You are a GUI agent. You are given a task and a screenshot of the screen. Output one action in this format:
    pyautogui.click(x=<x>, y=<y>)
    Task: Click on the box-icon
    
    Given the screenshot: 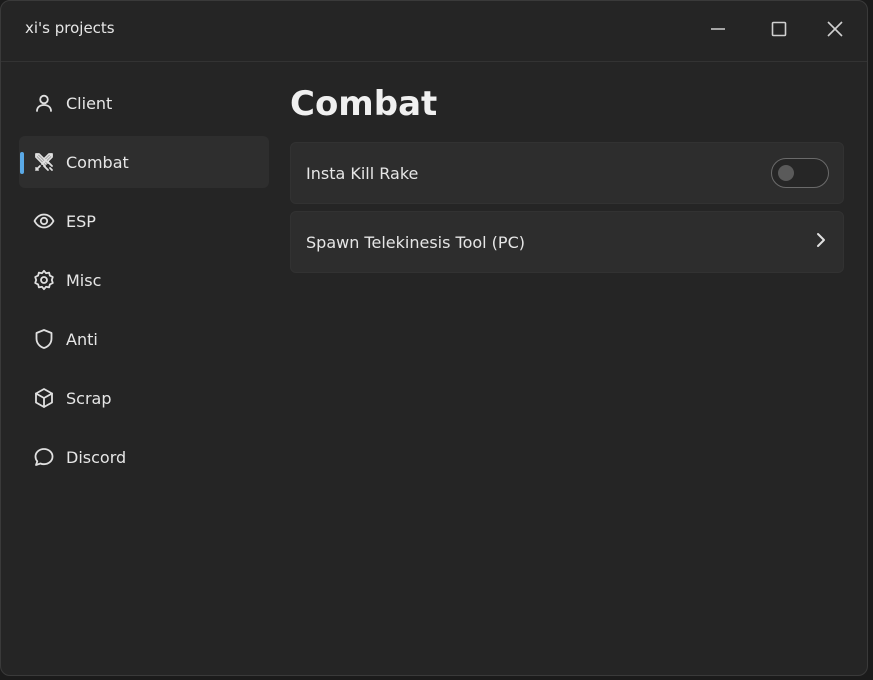 What is the action you would take?
    pyautogui.click(x=44, y=398)
    